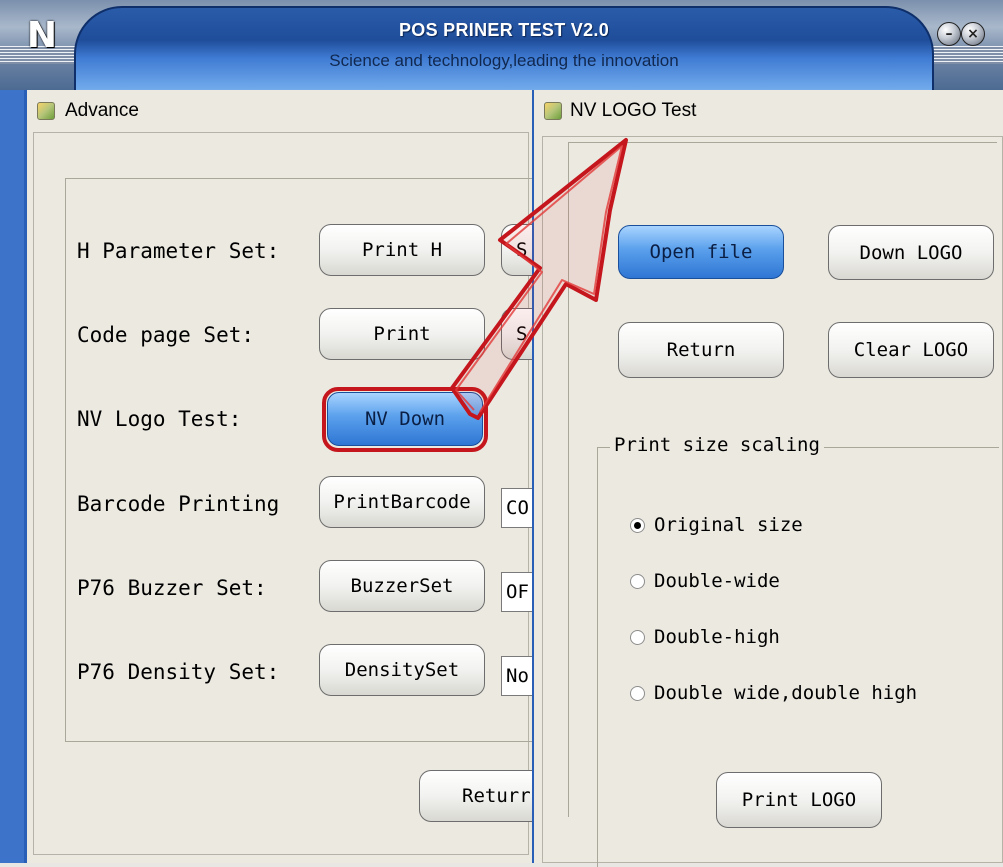  I want to click on red-arrow-annotation, so click(539, 279).